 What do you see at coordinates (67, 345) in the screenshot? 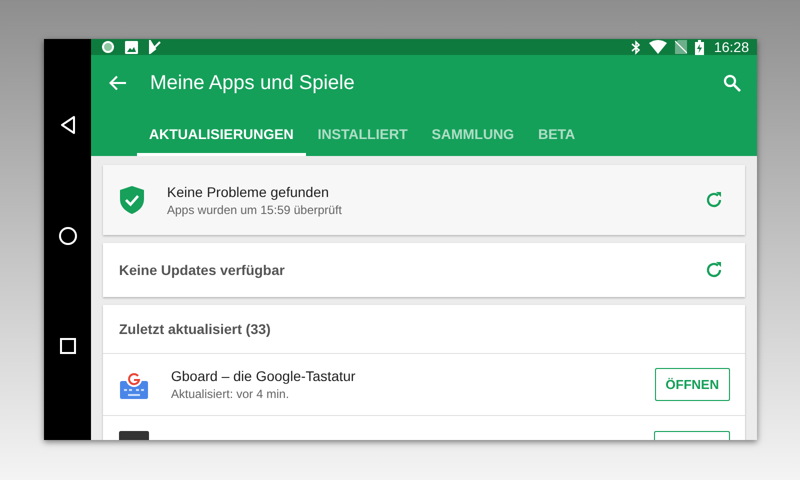
I see `recents-icon` at bounding box center [67, 345].